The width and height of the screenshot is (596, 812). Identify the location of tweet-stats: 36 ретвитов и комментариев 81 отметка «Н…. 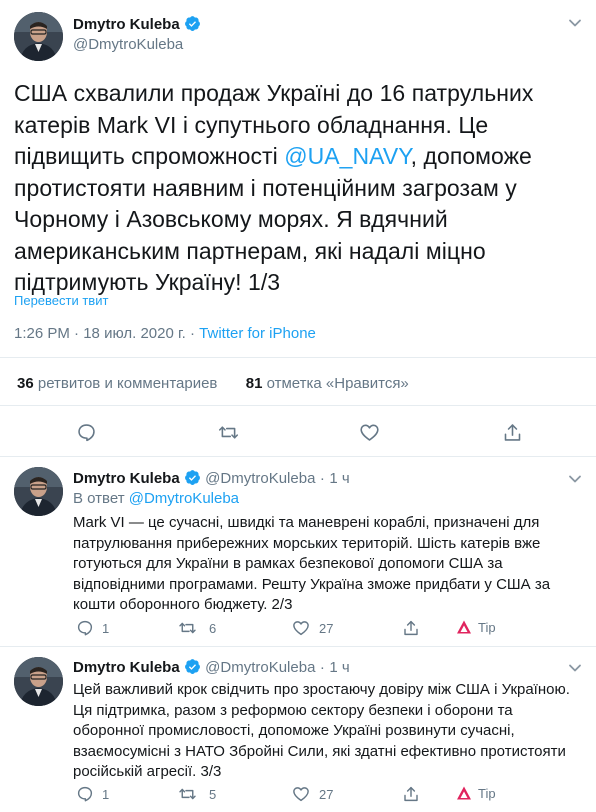
(213, 383).